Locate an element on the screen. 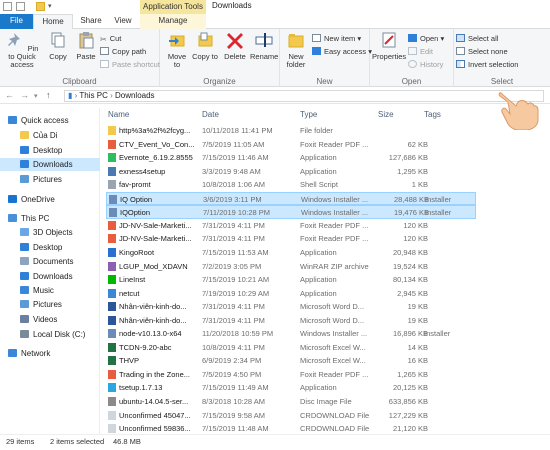 This screenshot has height=450, width=550. tab-home: Home is located at coordinates (53, 22).